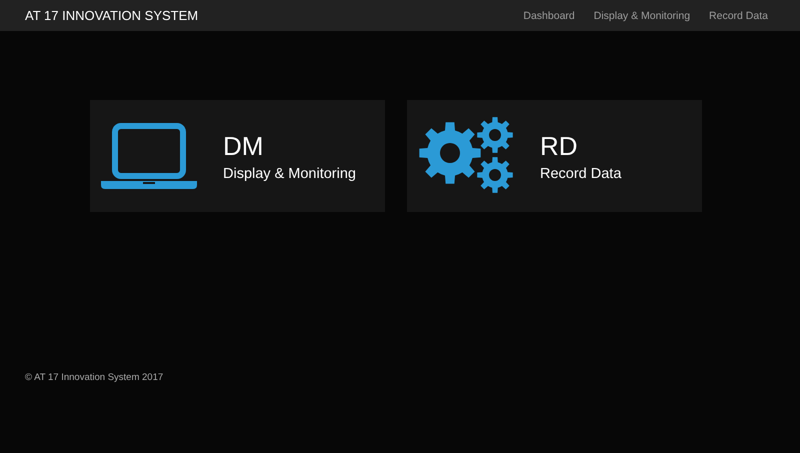  What do you see at coordinates (149, 156) in the screenshot?
I see `laptop-icon` at bounding box center [149, 156].